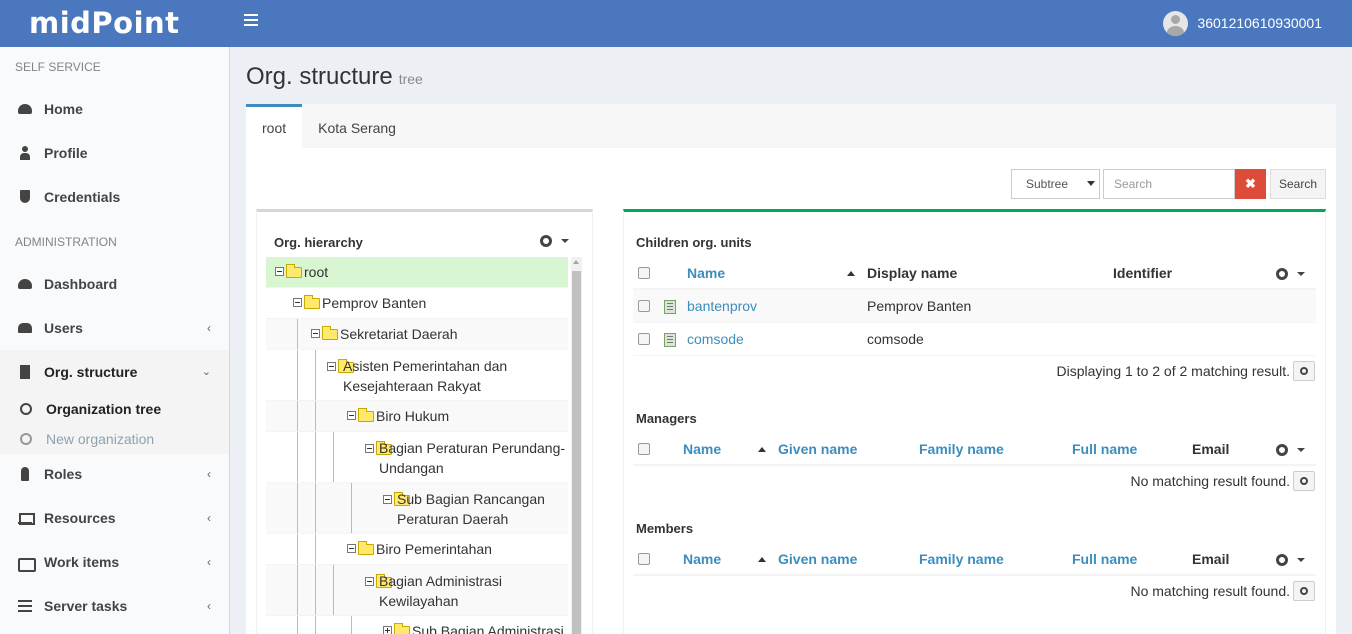  Describe the element at coordinates (318, 242) in the screenshot. I see `panel-title: Org. hierarchy` at that location.